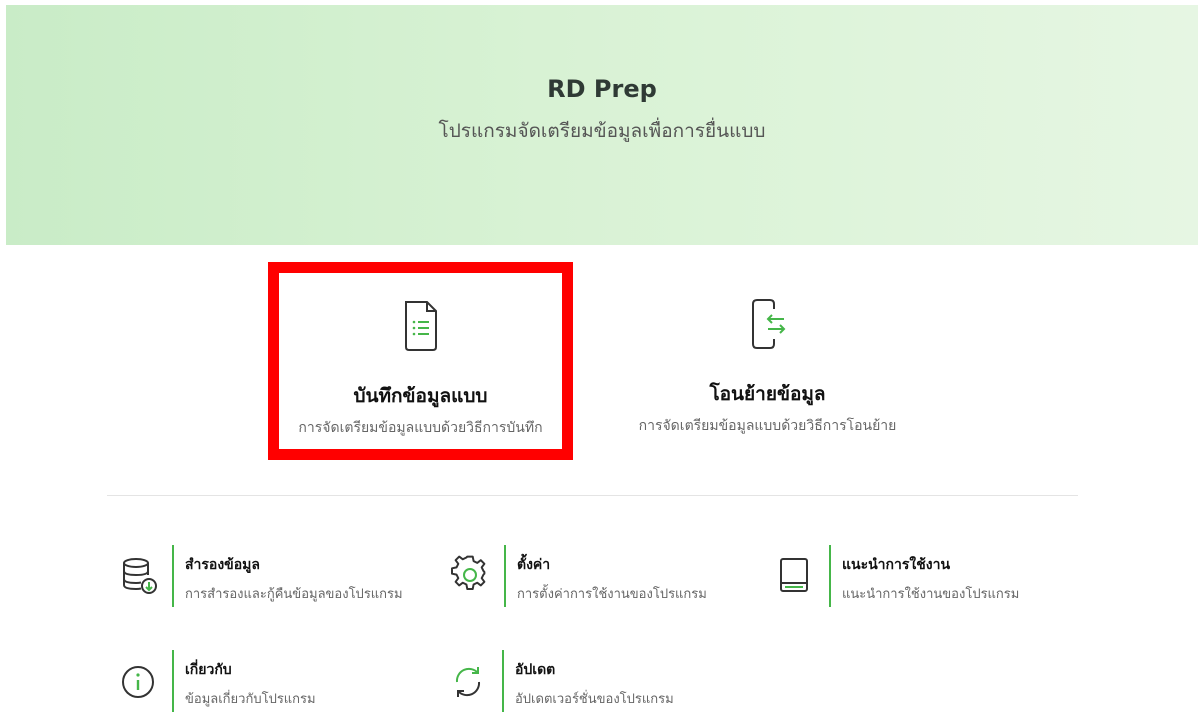  What do you see at coordinates (896, 565) in the screenshot?
I see `tool-title: แนะนำการใช้งาน` at bounding box center [896, 565].